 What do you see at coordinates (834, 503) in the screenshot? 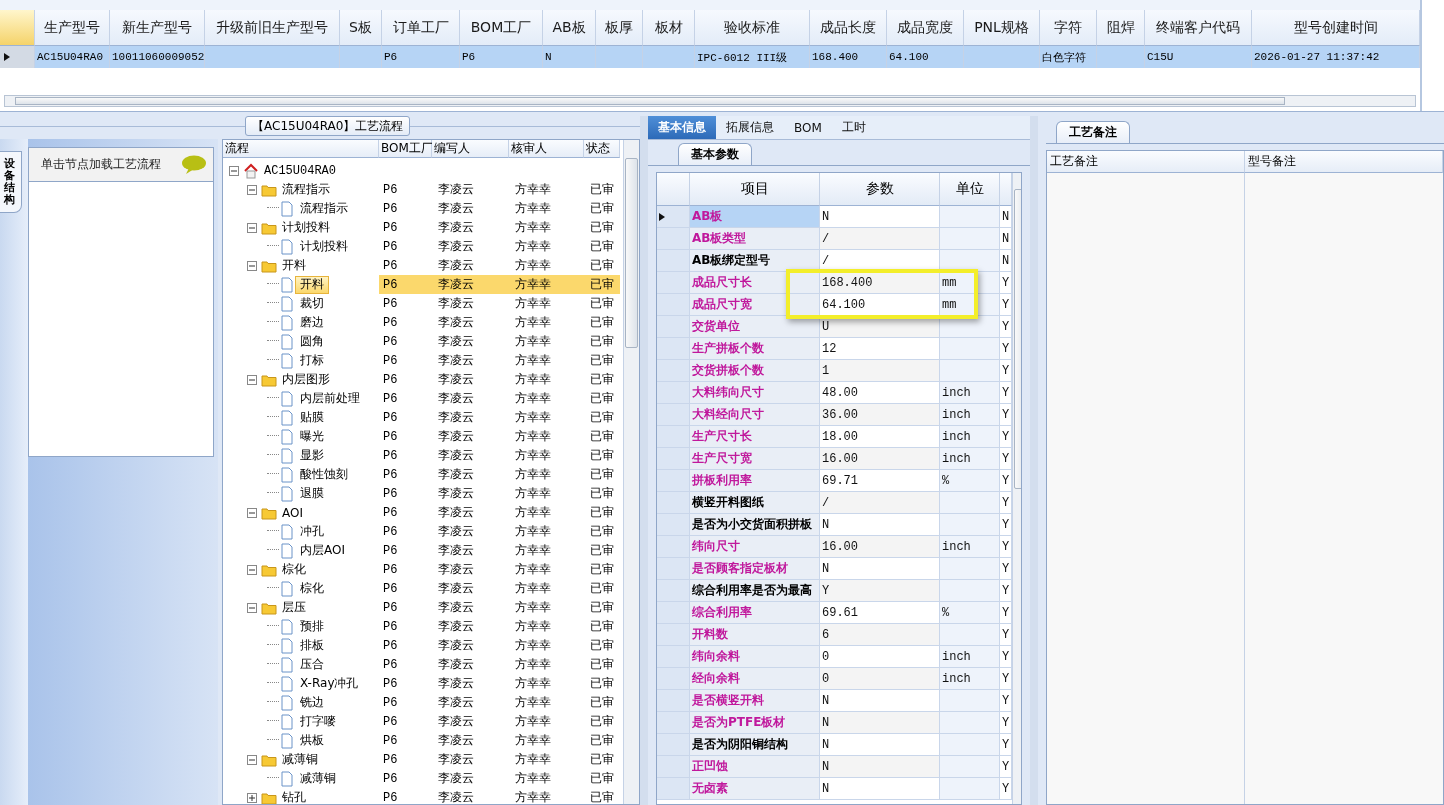
I see `table-row: 横竖开料图纸 / Y` at bounding box center [834, 503].